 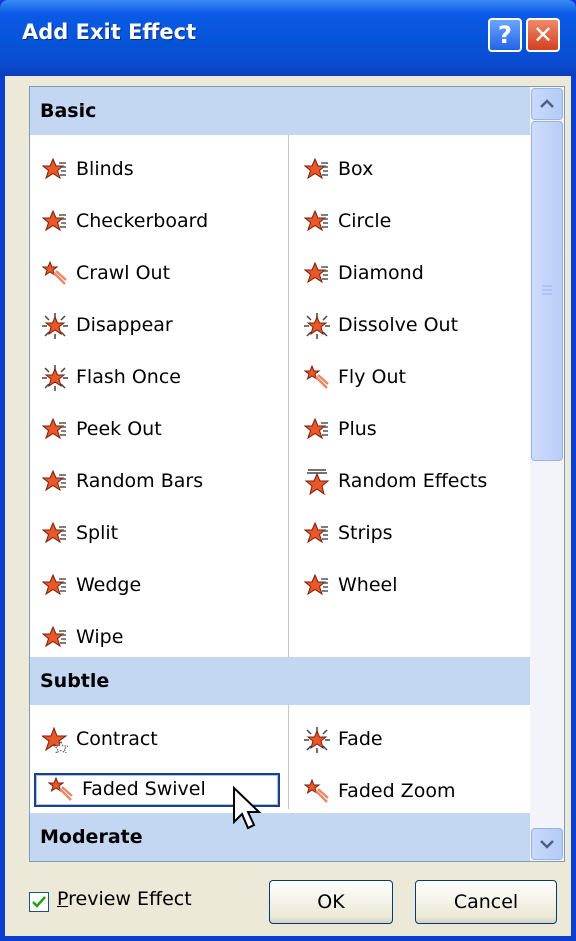 What do you see at coordinates (144, 789) in the screenshot?
I see `effect-label: Faded Swivel` at bounding box center [144, 789].